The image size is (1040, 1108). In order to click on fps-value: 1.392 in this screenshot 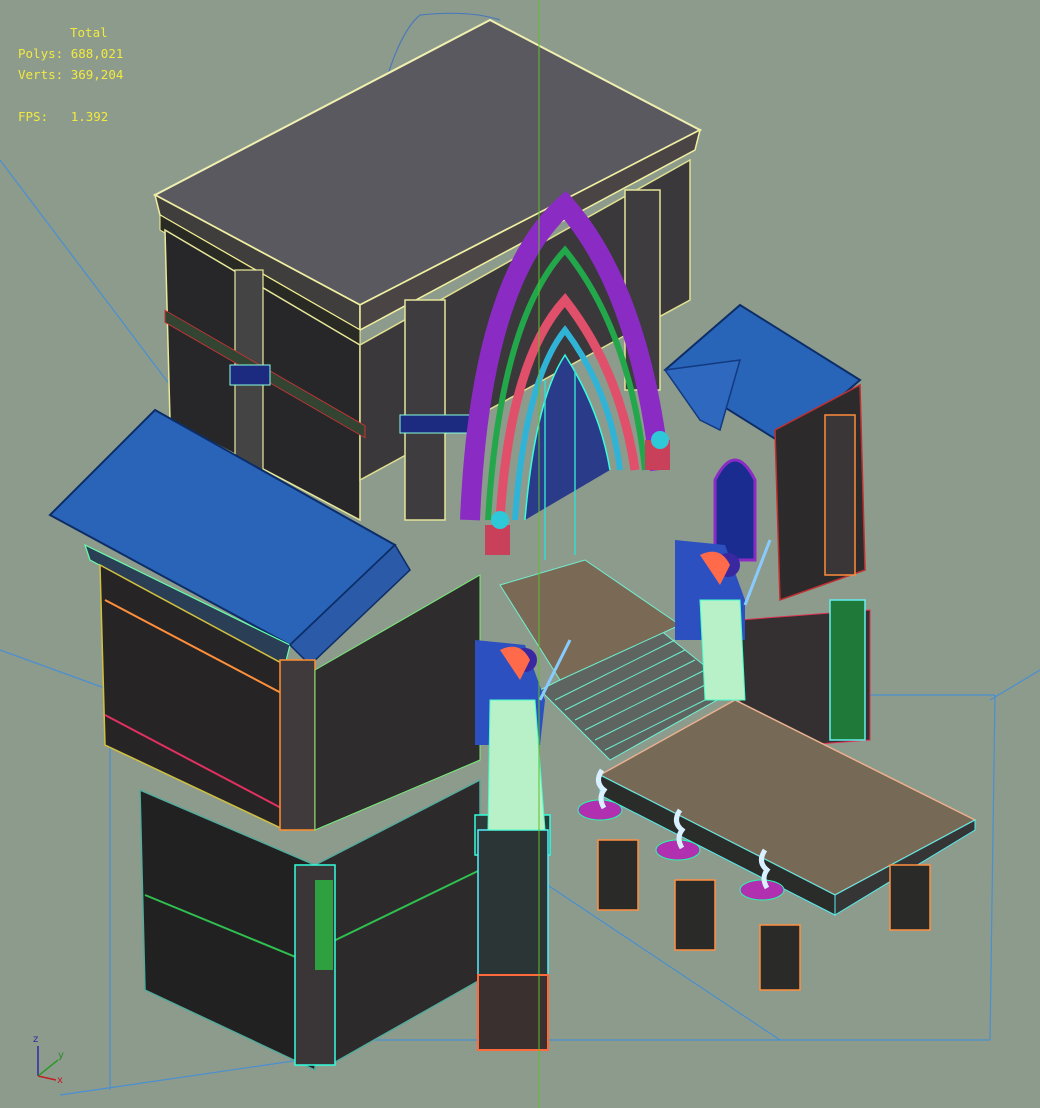, I will do `click(89, 116)`.